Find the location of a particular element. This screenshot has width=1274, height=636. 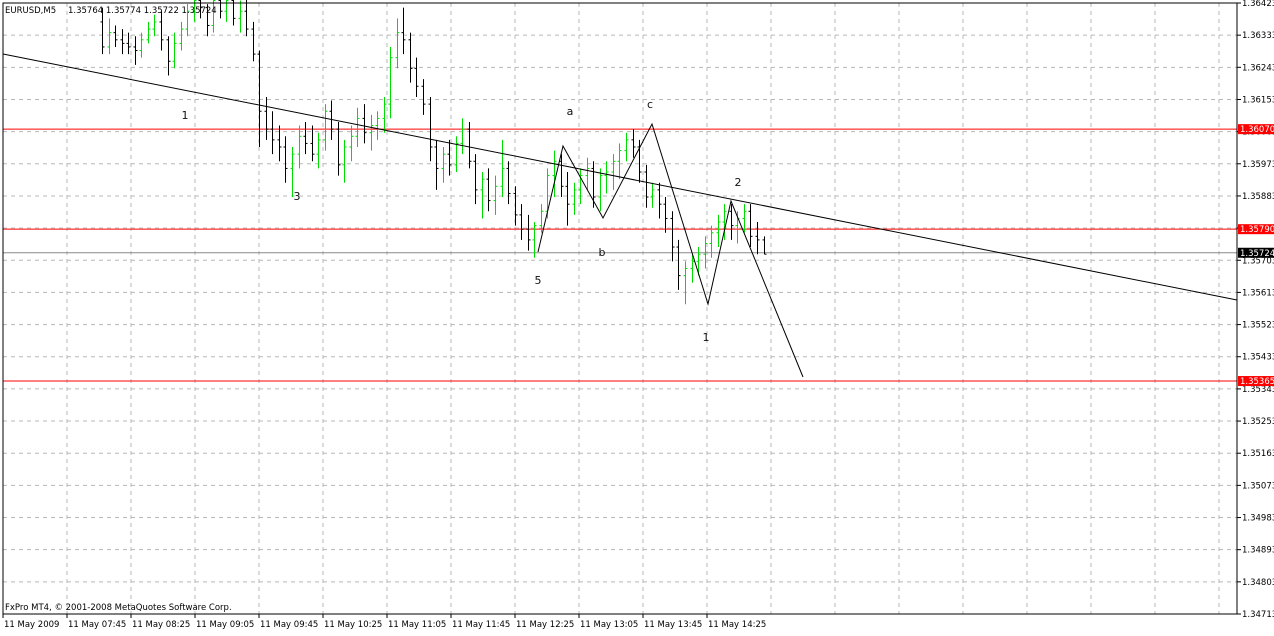

y-tick-label: 1.34983 is located at coordinates (1258, 519).